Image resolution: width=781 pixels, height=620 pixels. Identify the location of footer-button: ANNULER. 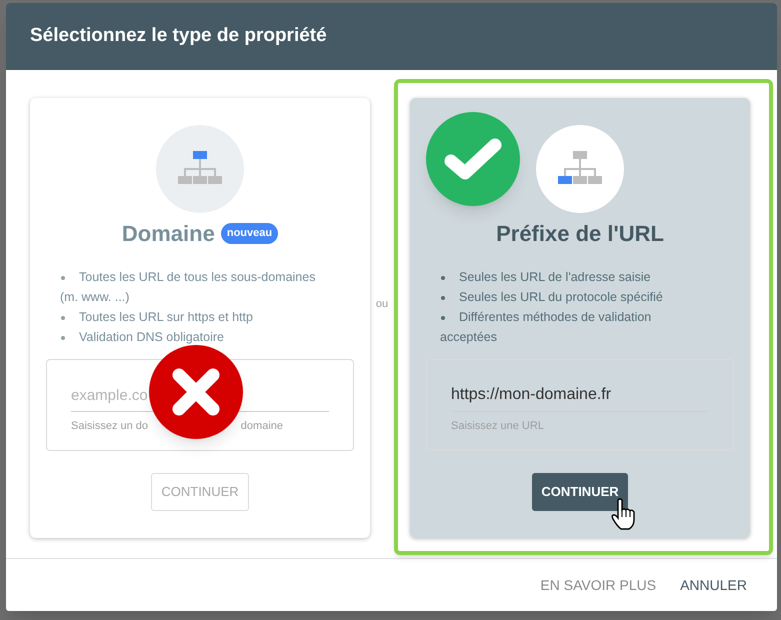
(713, 585).